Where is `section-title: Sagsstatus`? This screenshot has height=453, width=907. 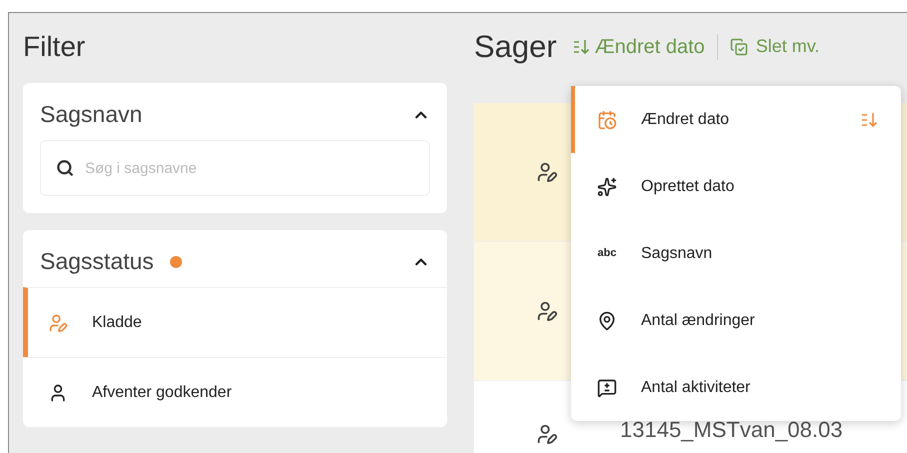 section-title: Sagsstatus is located at coordinates (97, 261).